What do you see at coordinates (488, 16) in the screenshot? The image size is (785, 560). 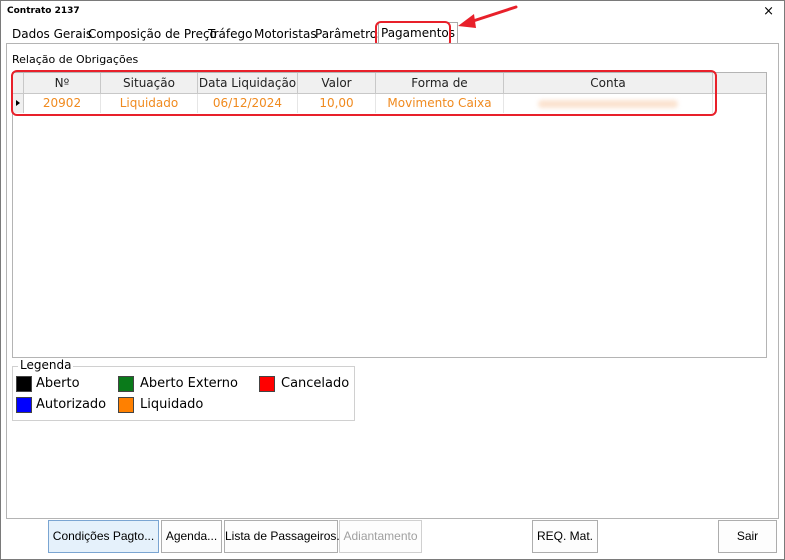 I see `annotation-arrow-icon` at bounding box center [488, 16].